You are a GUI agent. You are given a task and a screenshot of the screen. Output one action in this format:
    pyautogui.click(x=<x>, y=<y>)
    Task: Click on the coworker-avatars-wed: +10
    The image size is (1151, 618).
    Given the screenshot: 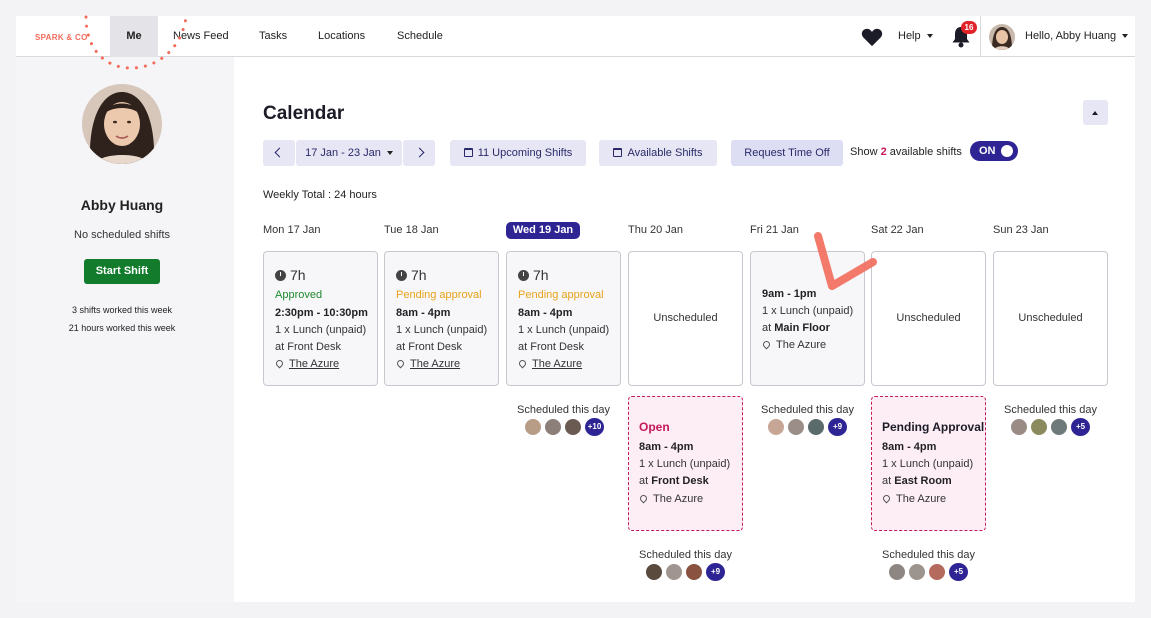 What is the action you would take?
    pyautogui.click(x=565, y=427)
    